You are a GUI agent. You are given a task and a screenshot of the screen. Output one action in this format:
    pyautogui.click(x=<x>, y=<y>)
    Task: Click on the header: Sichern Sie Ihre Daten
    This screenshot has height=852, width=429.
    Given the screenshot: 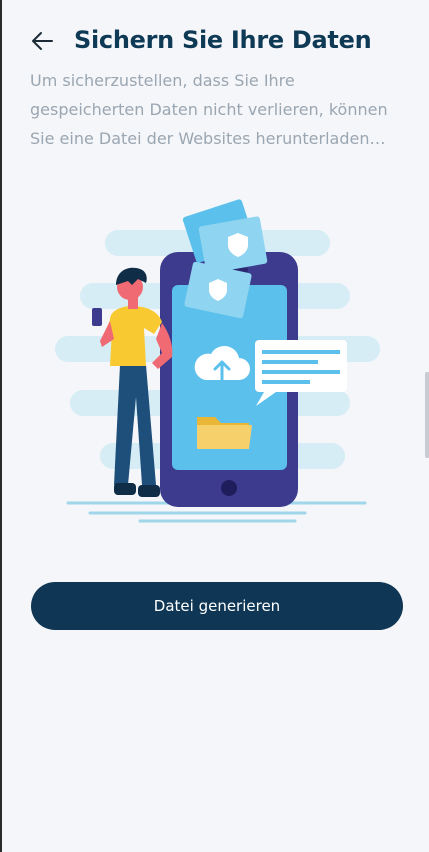 What is the action you would take?
    pyautogui.click(x=225, y=43)
    